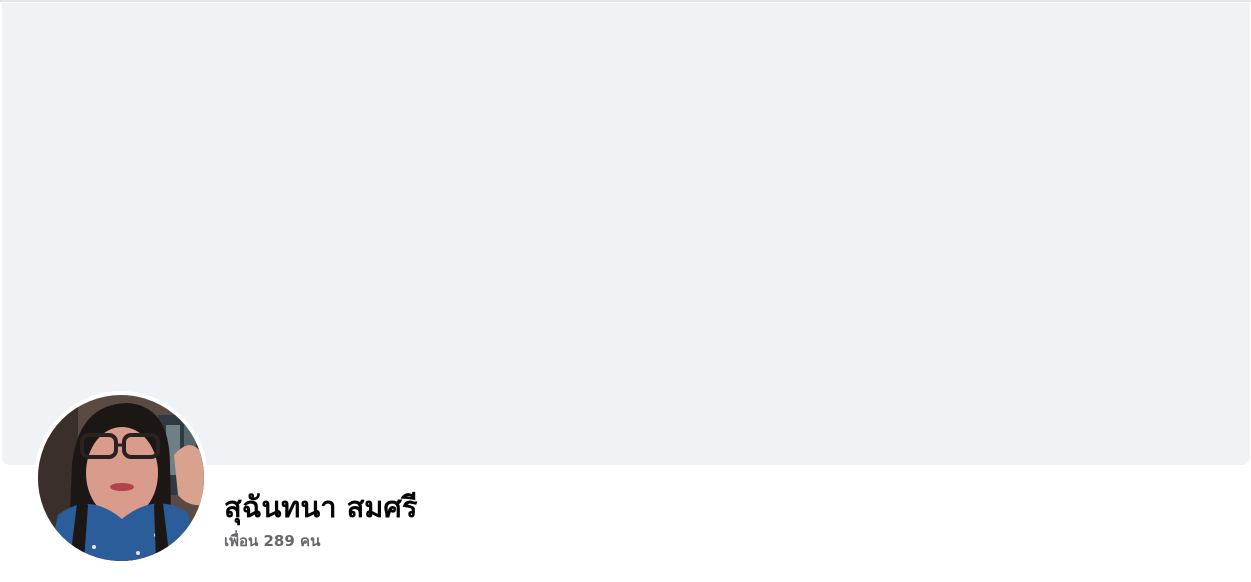 This screenshot has width=1251, height=582. I want to click on avatar-photo, so click(121, 478).